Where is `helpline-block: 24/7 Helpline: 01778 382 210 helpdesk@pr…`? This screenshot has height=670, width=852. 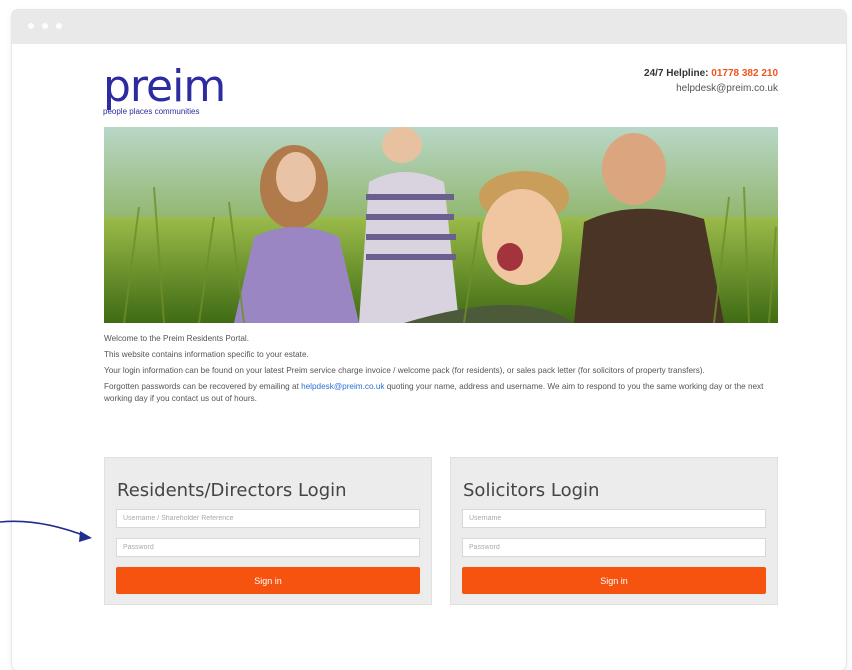 helpline-block: 24/7 Helpline: 01778 382 210 helpdesk@pr… is located at coordinates (711, 81).